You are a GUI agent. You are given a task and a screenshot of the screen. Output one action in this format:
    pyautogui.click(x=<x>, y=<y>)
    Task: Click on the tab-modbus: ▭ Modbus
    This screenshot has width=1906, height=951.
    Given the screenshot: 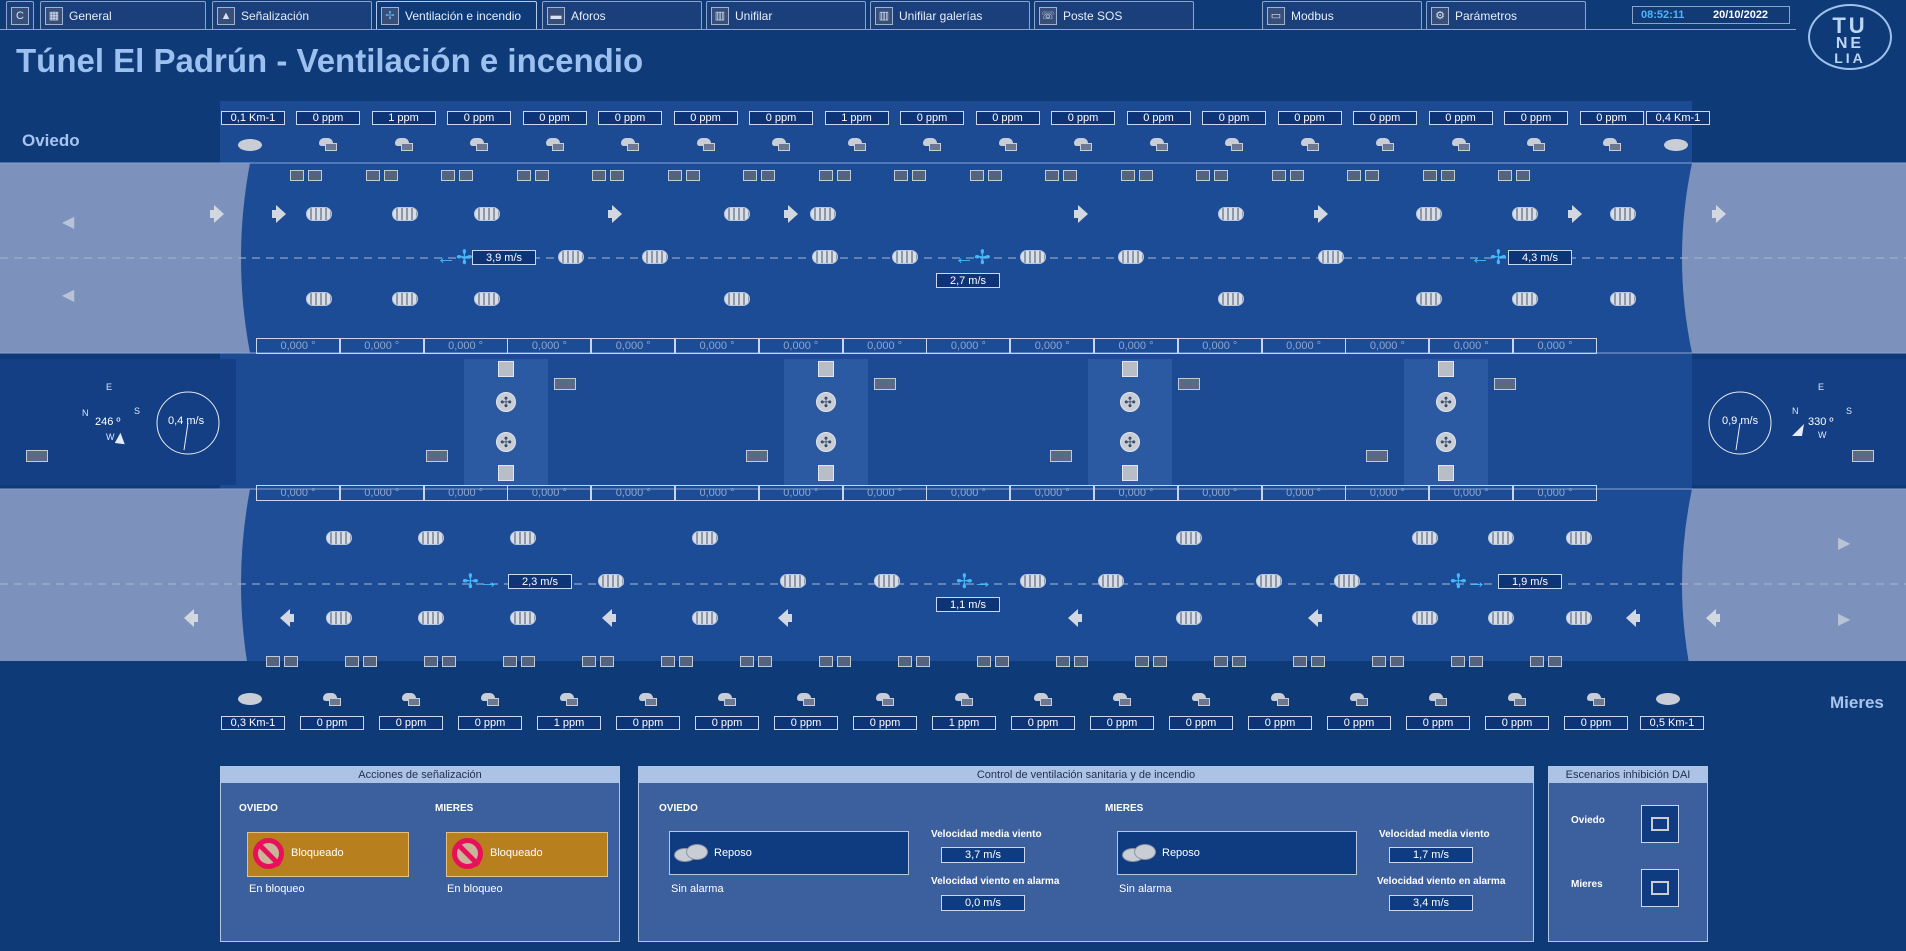 What is the action you would take?
    pyautogui.click(x=1342, y=15)
    